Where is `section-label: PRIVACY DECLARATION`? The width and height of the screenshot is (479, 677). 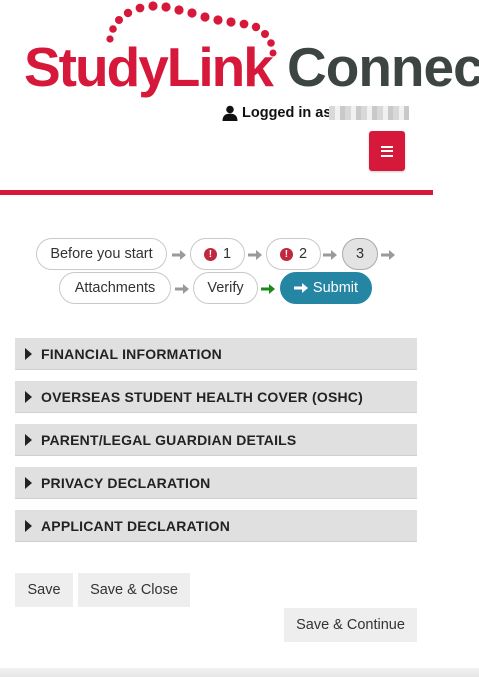
section-label: PRIVACY DECLARATION is located at coordinates (126, 482).